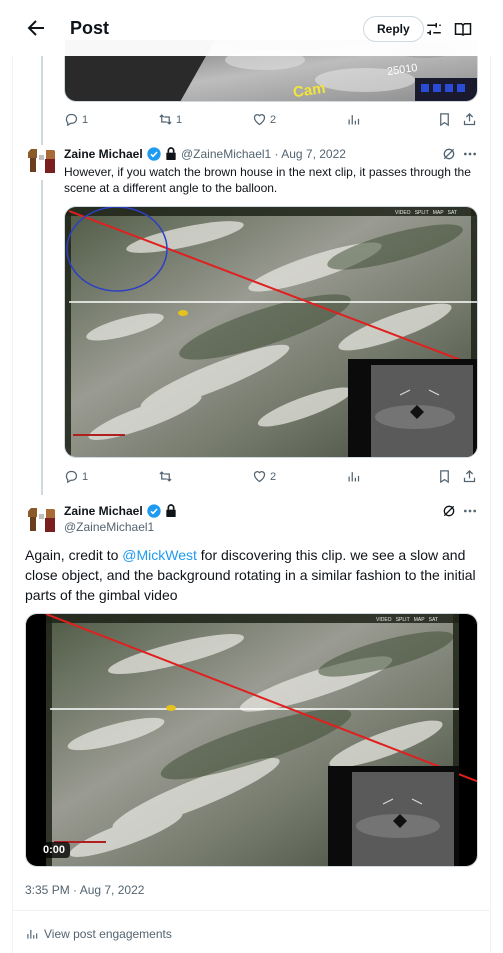 Image resolution: width=503 pixels, height=953 pixels. What do you see at coordinates (84, 890) in the screenshot?
I see `post-timestamp: 3:35 PM · Aug 7, 2022` at bounding box center [84, 890].